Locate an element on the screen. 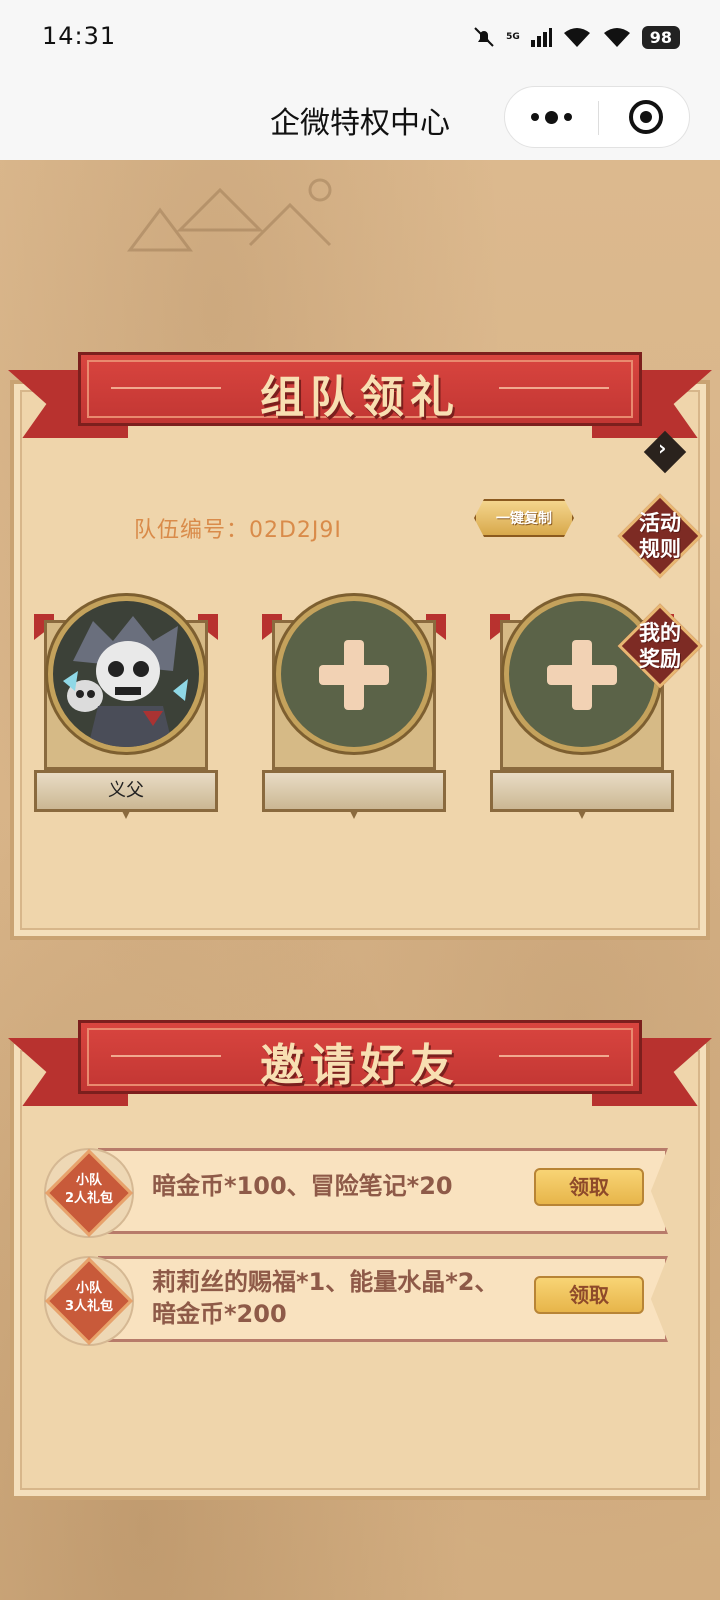 This screenshot has height=1600, width=720. status-time: 14:31 is located at coordinates (79, 36).